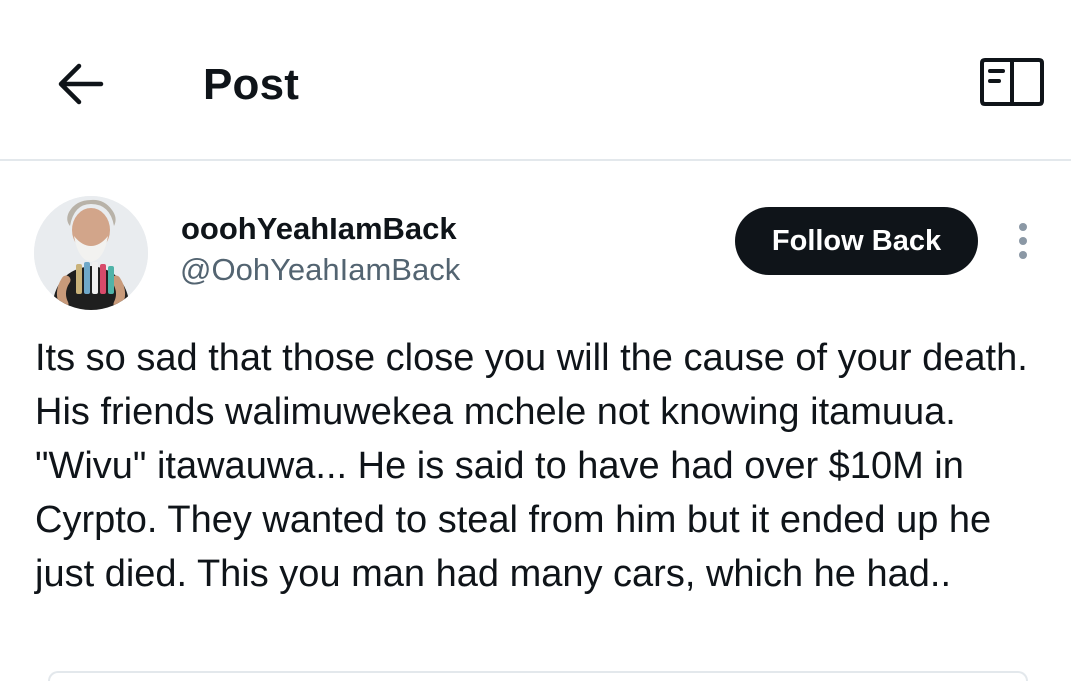 Image resolution: width=1071 pixels, height=681 pixels. I want to click on page-title: Post, so click(251, 84).